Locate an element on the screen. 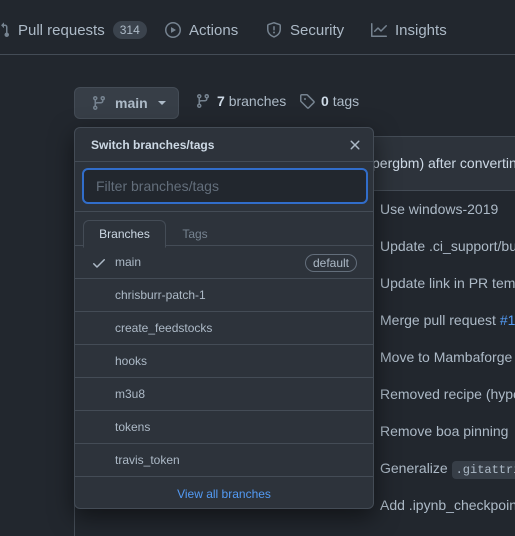 Image resolution: width=515 pixels, height=536 pixels. caret-down-icon is located at coordinates (161, 103).